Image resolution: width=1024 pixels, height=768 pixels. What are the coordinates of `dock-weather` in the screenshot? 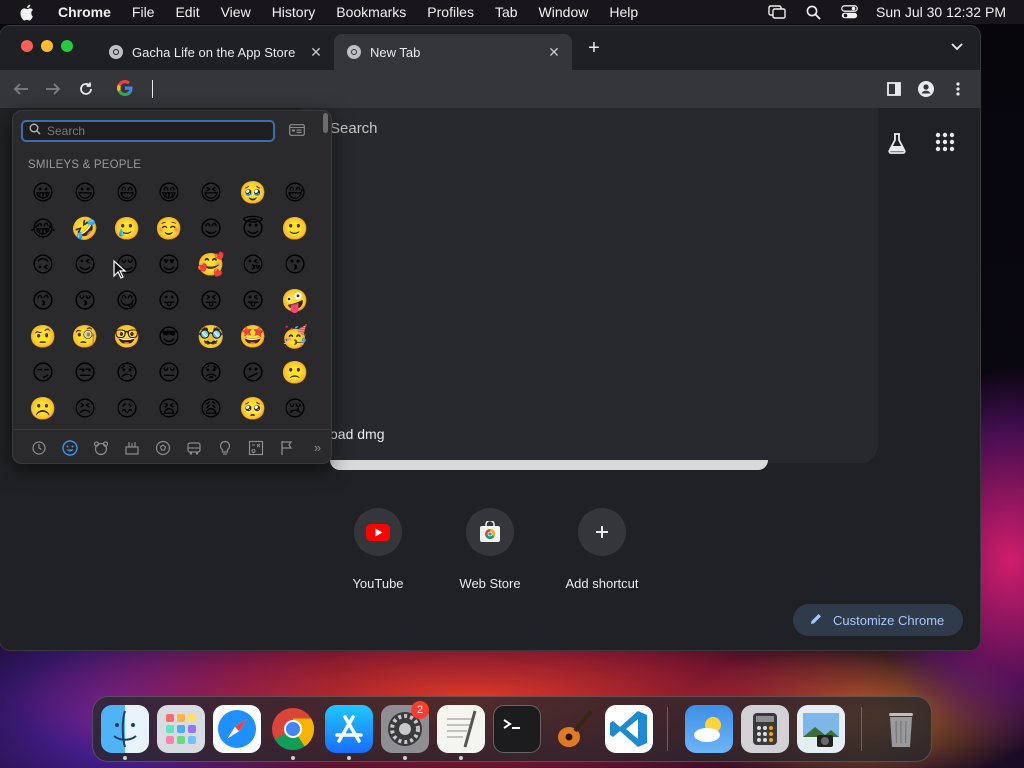 It's located at (709, 729).